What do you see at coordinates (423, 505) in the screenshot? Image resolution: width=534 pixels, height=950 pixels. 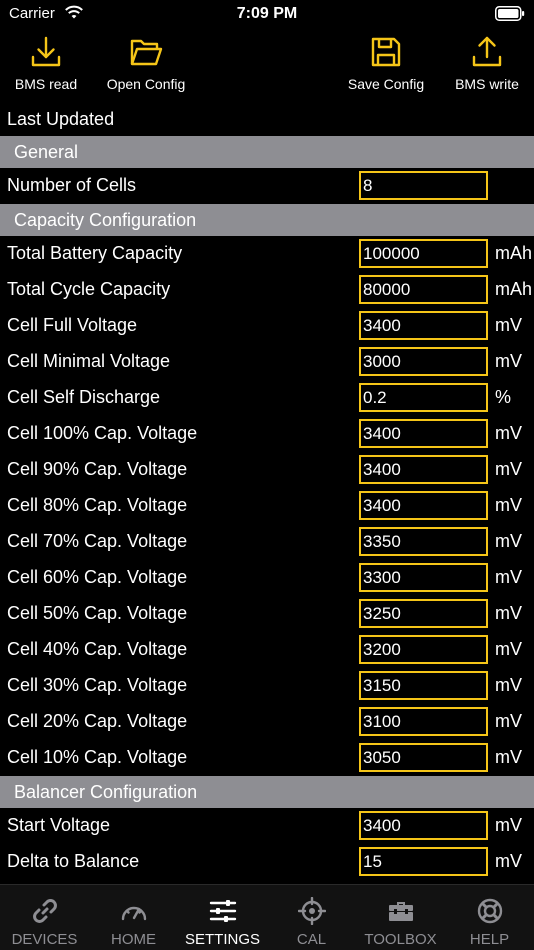 I see `cell-80-cap-voltage-input: 3400` at bounding box center [423, 505].